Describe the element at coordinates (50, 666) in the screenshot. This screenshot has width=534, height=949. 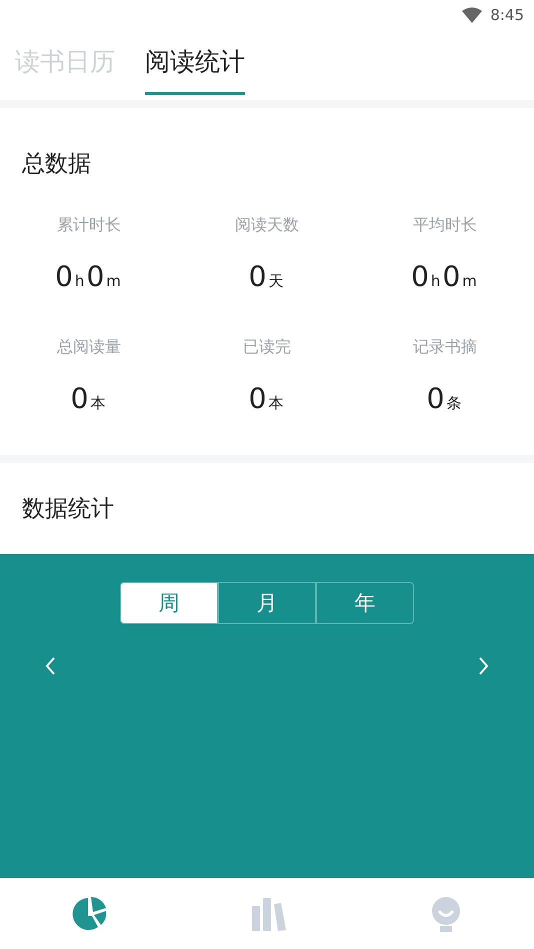
I see `previous-icon` at that location.